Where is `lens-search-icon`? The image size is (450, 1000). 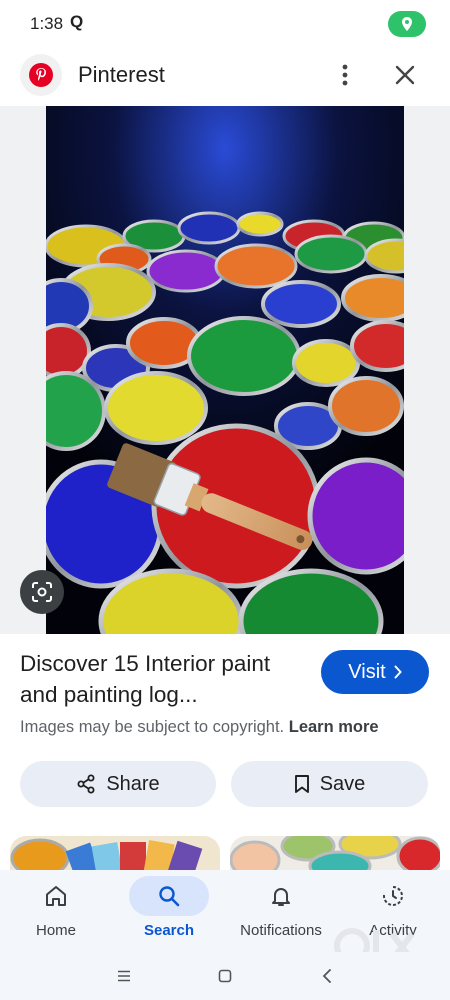
lens-search-icon is located at coordinates (42, 592).